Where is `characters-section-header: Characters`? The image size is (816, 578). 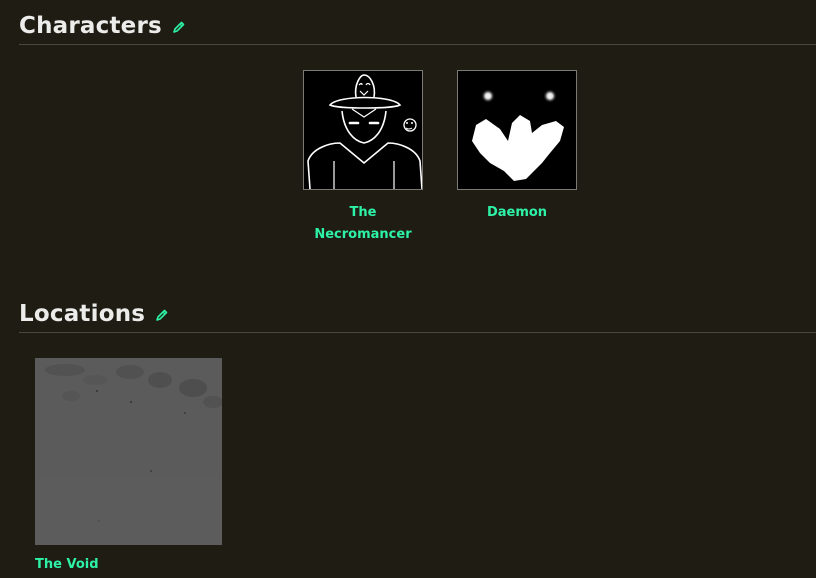 characters-section-header: Characters is located at coordinates (417, 26).